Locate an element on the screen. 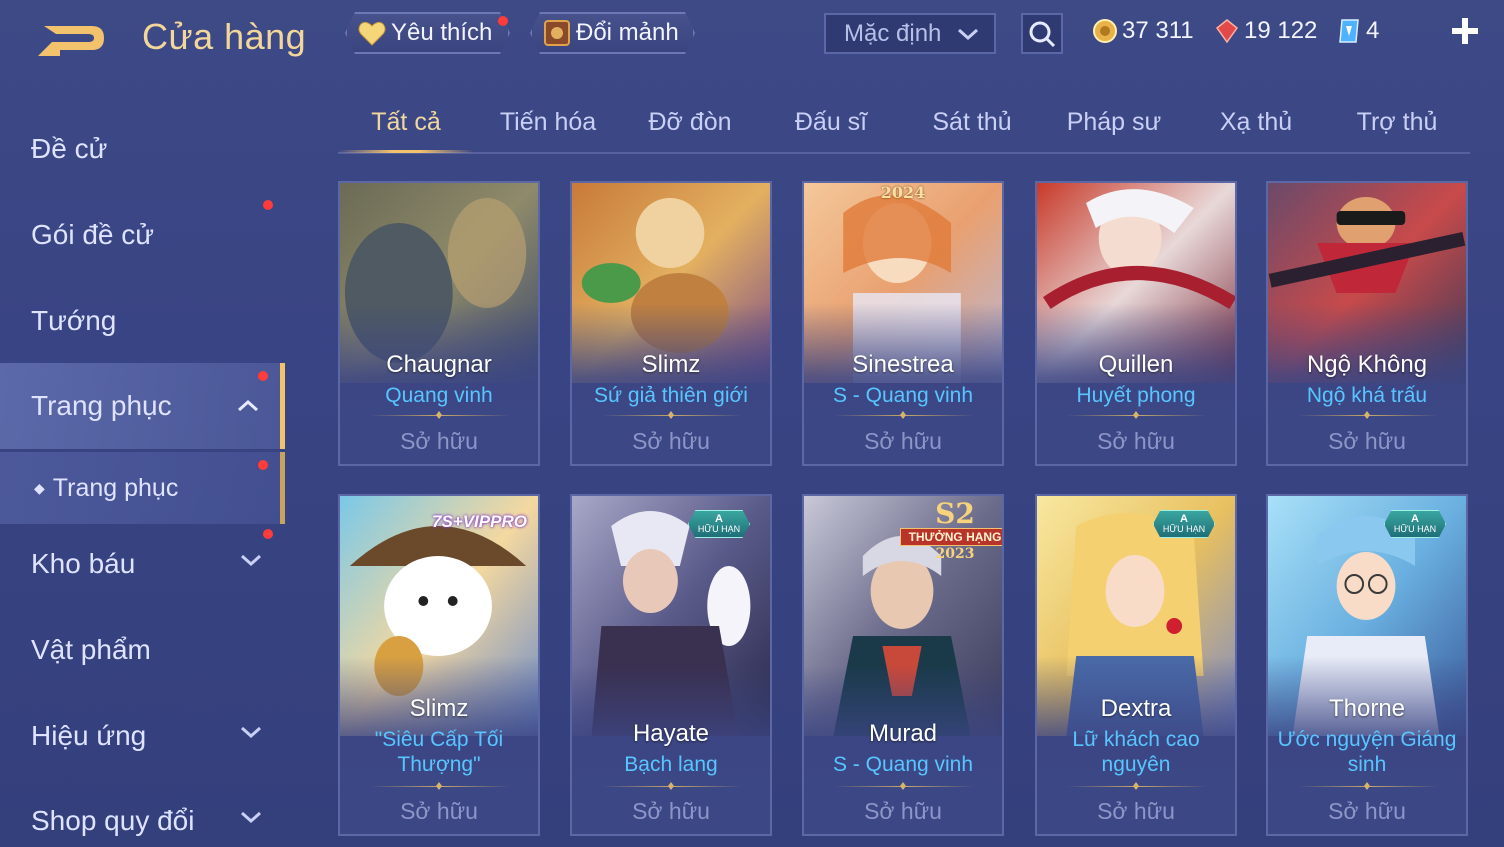 The height and width of the screenshot is (847, 1504). sidebar-item-effects: Hiệu ứng is located at coordinates (142, 736).